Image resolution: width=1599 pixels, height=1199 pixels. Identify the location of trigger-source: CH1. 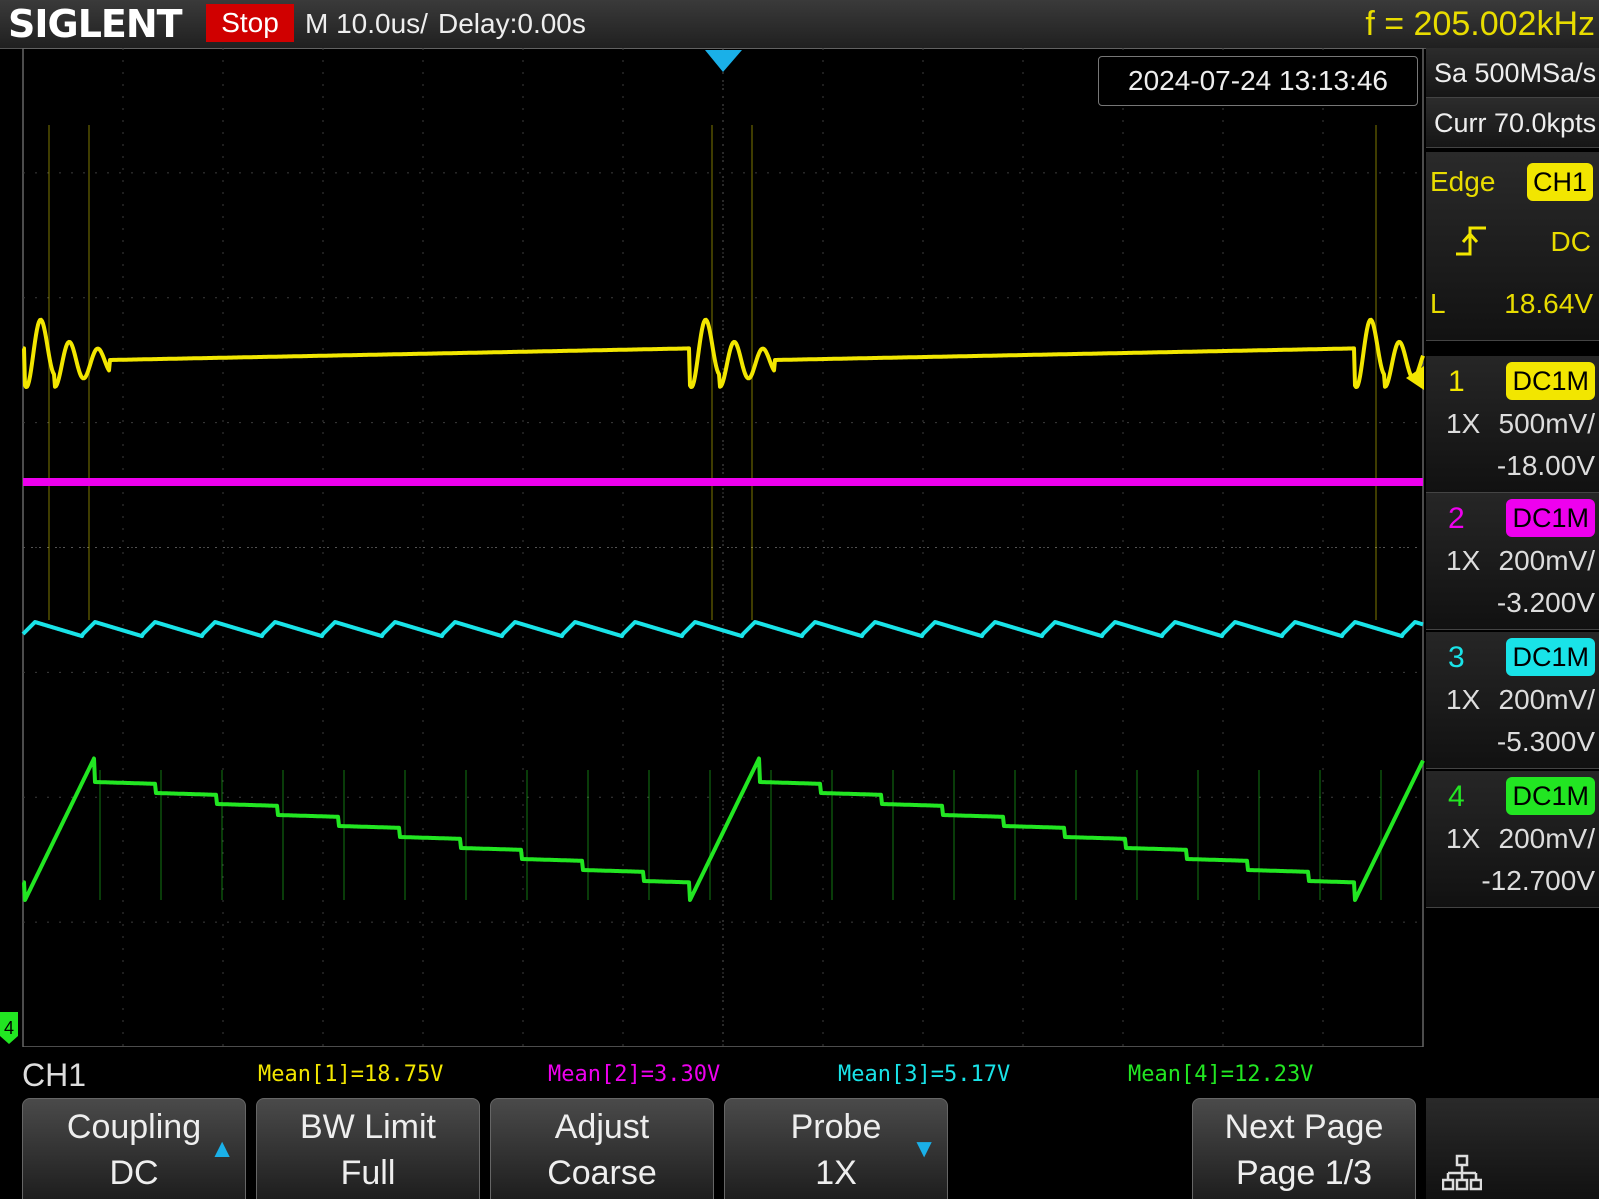
(1559, 182).